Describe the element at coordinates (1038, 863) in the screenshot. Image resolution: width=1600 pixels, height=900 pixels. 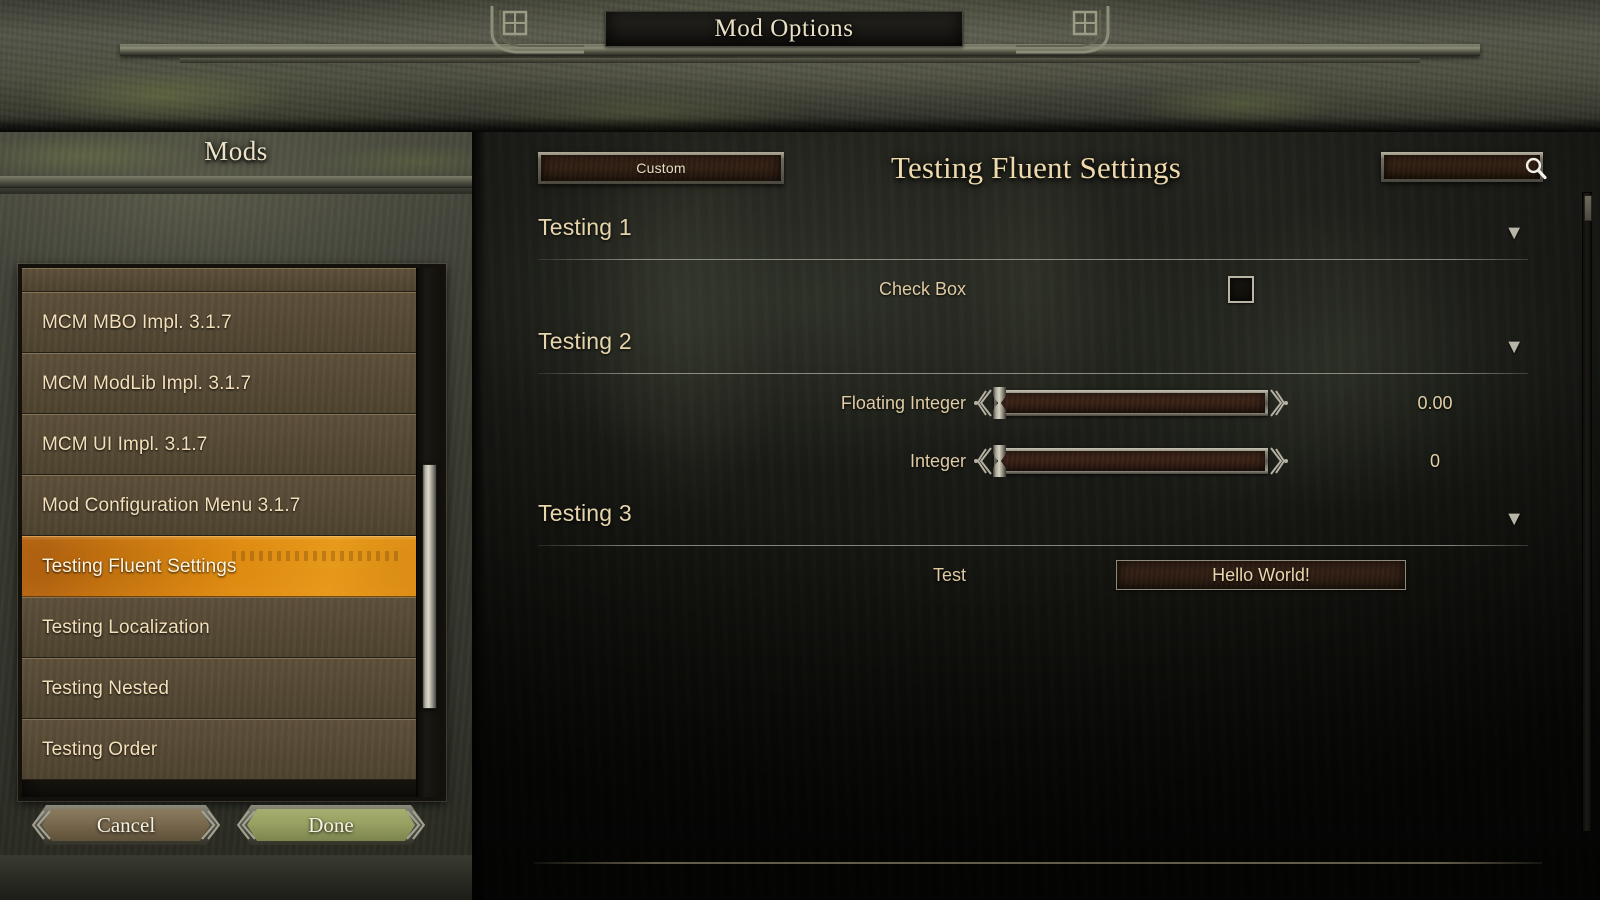
I see `settings-bottom-divider` at that location.